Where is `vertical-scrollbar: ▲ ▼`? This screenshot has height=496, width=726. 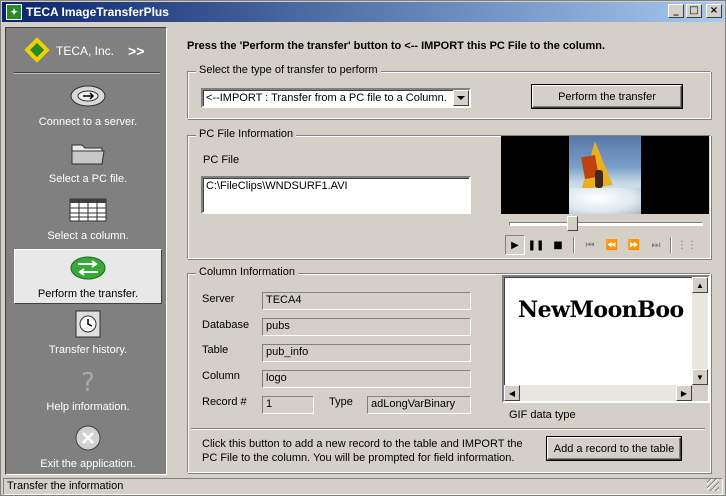
vertical-scrollbar: ▲ ▼ is located at coordinates (700, 331).